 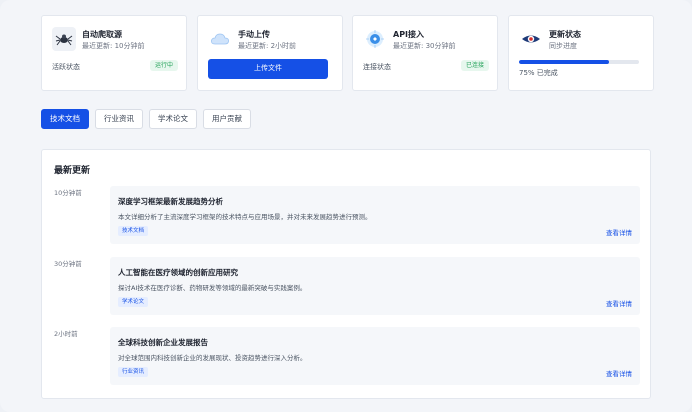 What do you see at coordinates (267, 46) in the screenshot?
I see `card-subtitle: 最近更新: 2小时前` at bounding box center [267, 46].